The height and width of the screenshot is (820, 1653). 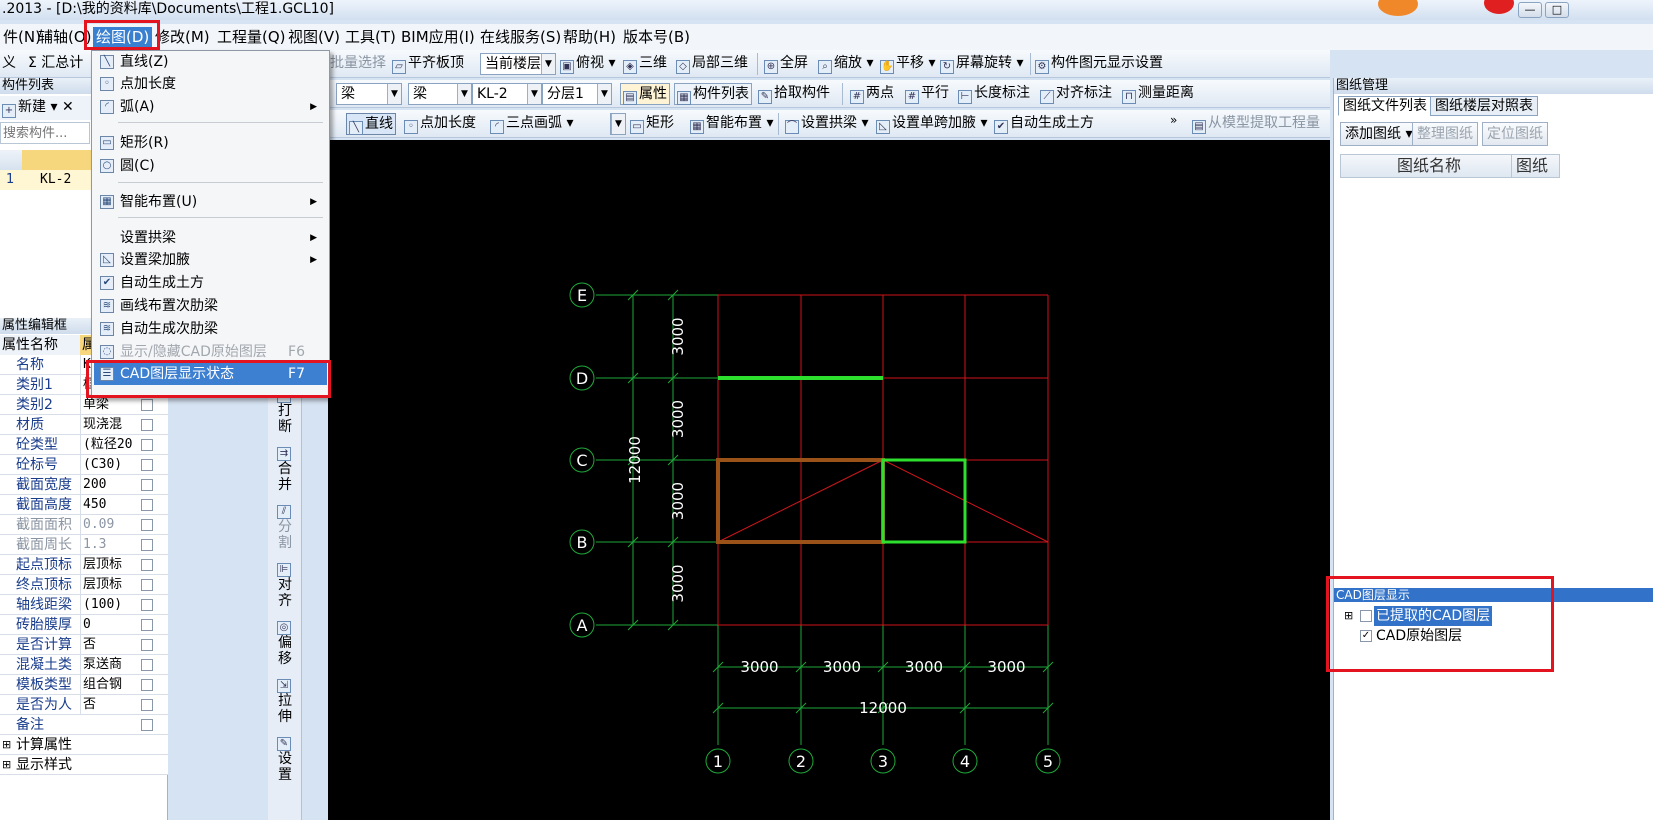 I want to click on single-span-haunch-button: ◺ 设置单跨加腋 ▾, so click(x=931, y=124).